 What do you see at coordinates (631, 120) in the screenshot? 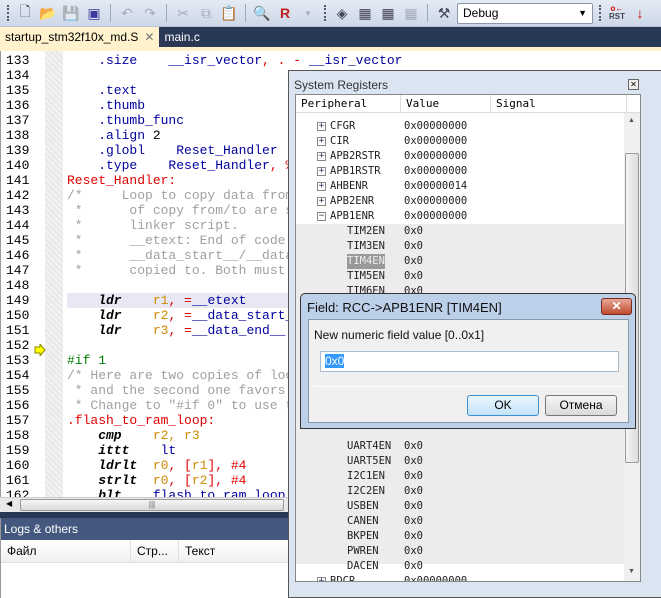
I see `scroll-up-icon: ▲` at bounding box center [631, 120].